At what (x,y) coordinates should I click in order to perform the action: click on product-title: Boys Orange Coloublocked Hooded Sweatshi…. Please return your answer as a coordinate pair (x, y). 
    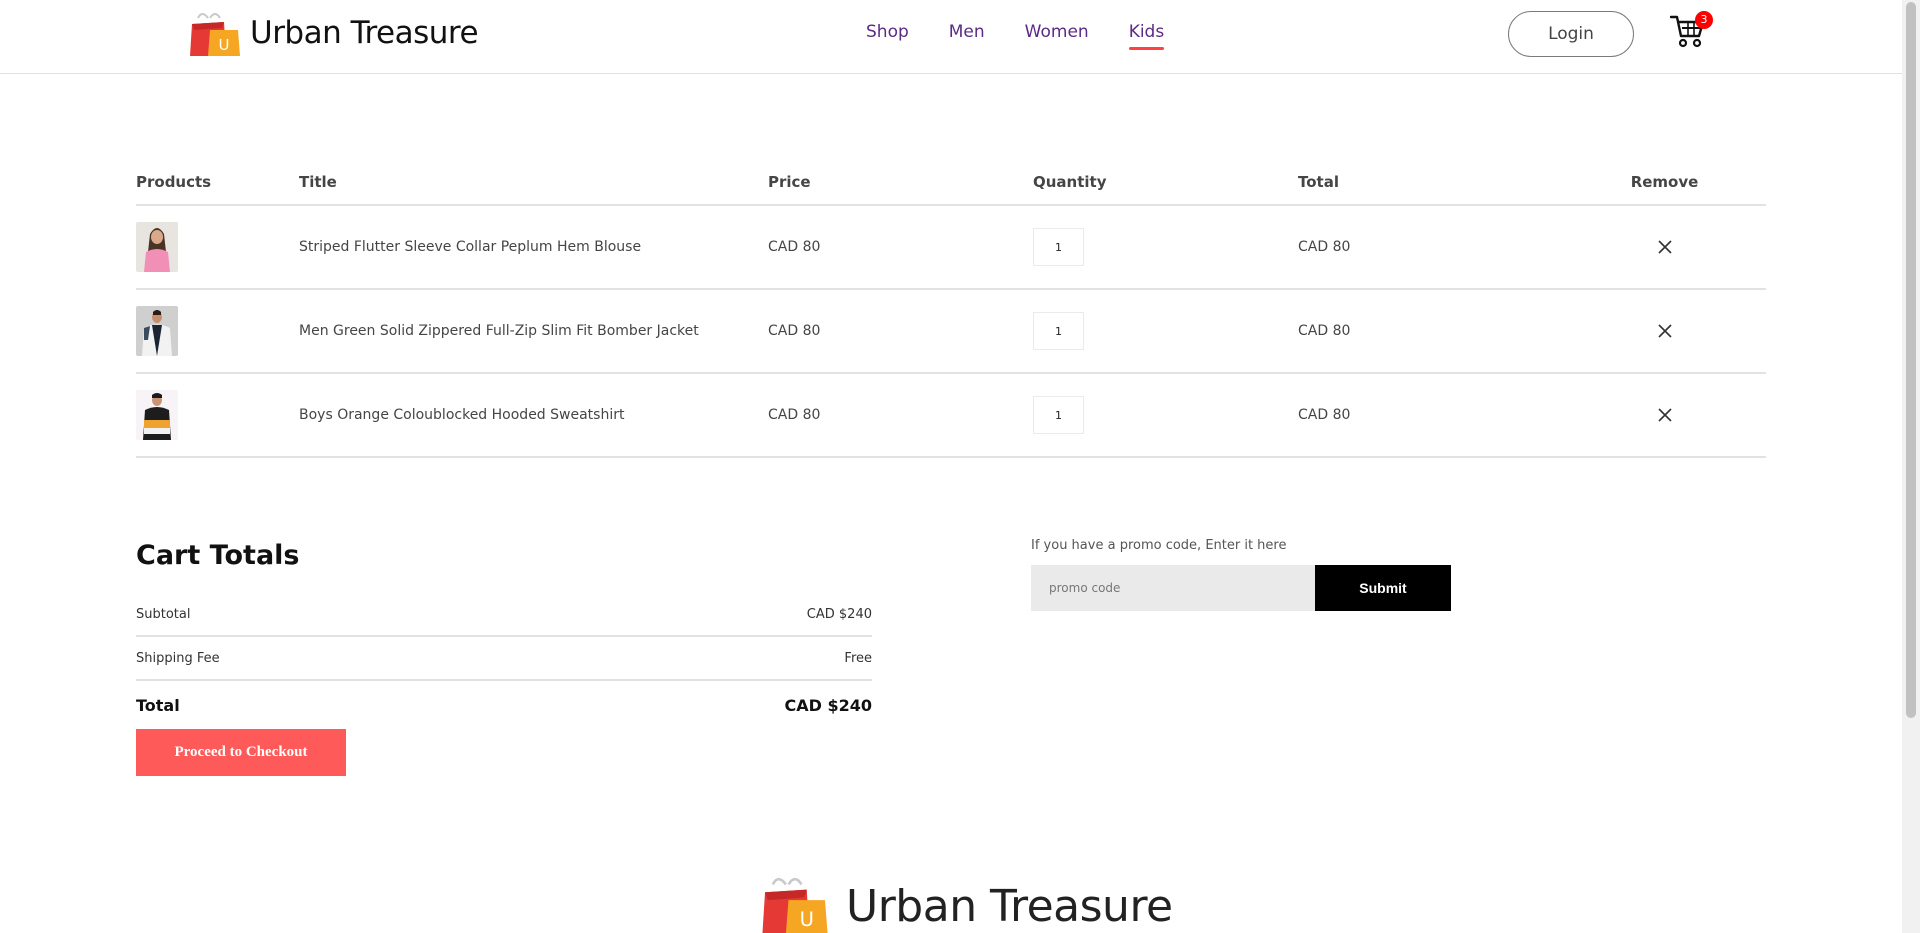
    Looking at the image, I should click on (462, 415).